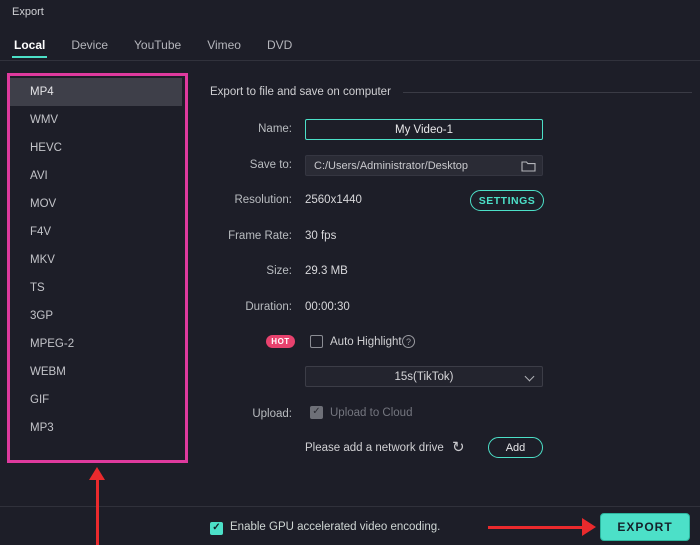  I want to click on tab-dvd: DVD, so click(279, 46).